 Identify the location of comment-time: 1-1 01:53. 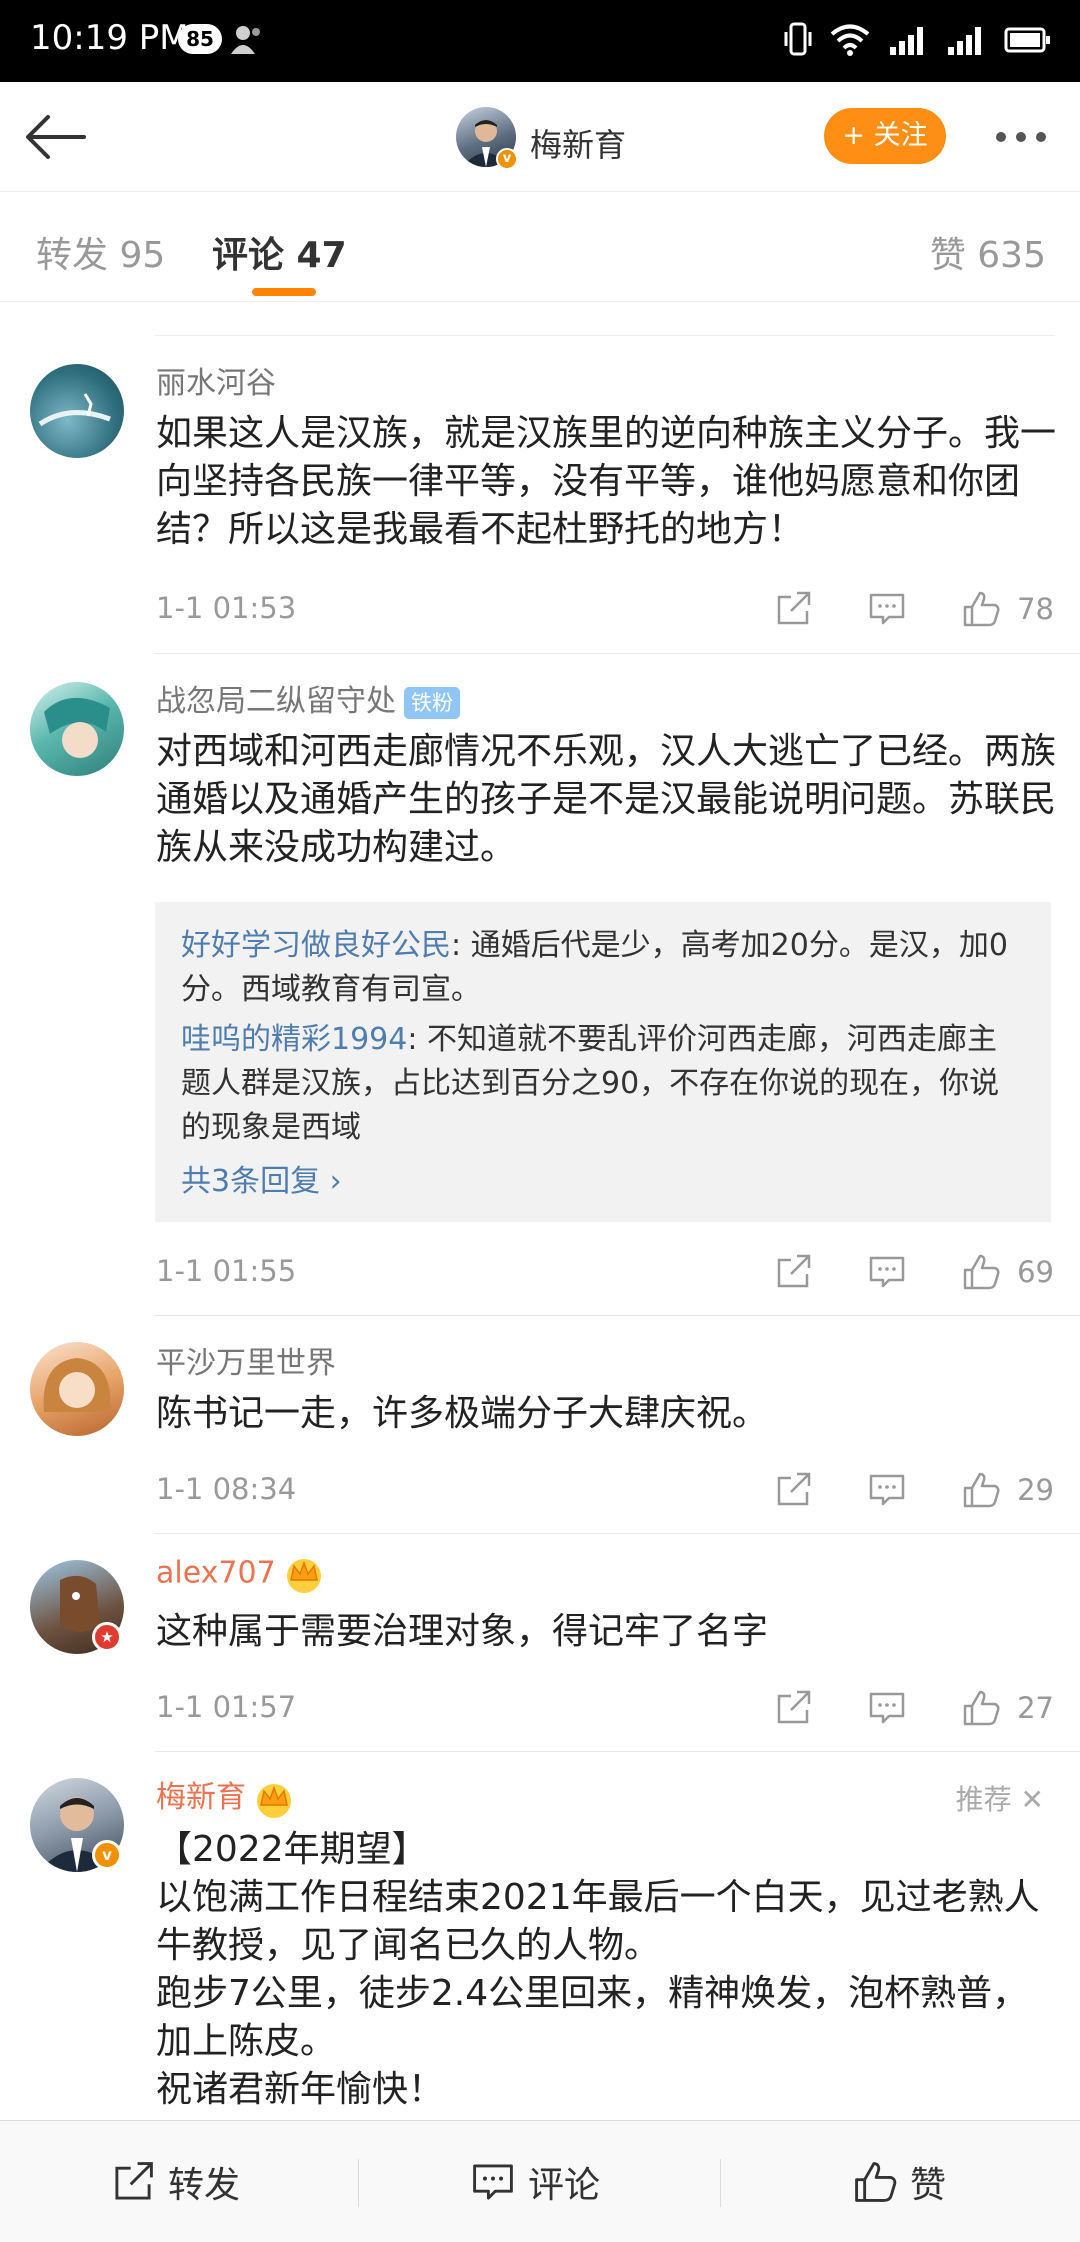
(226, 608).